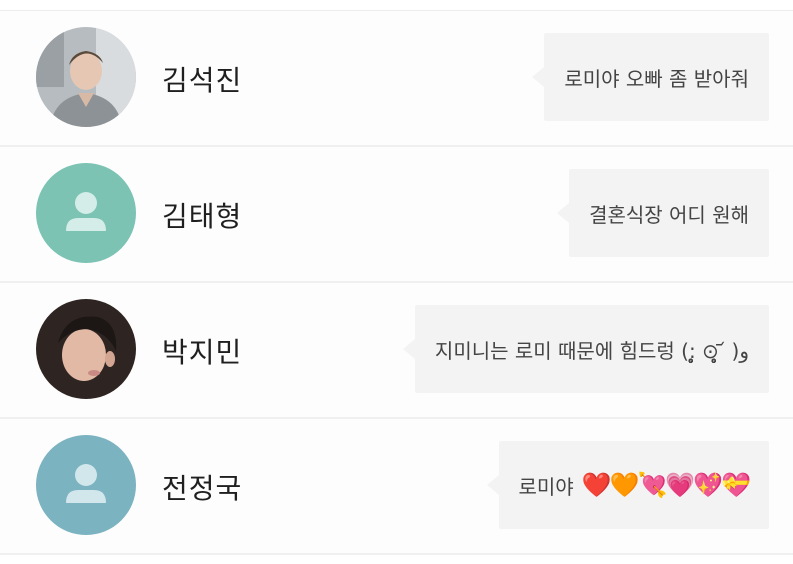 The width and height of the screenshot is (793, 564). Describe the element at coordinates (202, 488) in the screenshot. I see `contact-name: 전정국` at that location.